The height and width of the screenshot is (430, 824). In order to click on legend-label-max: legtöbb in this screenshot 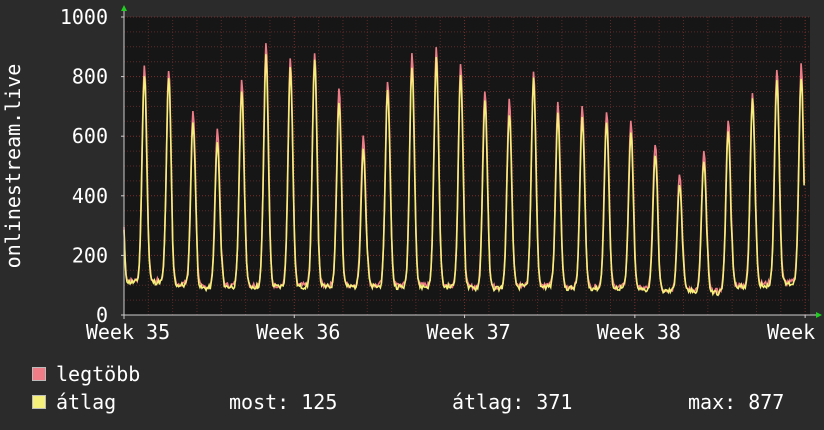, I will do `click(98, 374)`.